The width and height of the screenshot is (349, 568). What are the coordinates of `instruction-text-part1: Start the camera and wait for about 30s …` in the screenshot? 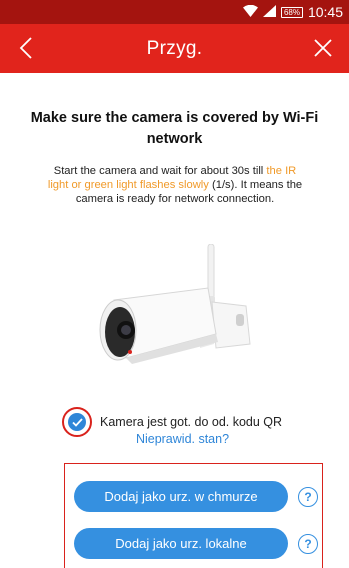 It's located at (160, 171).